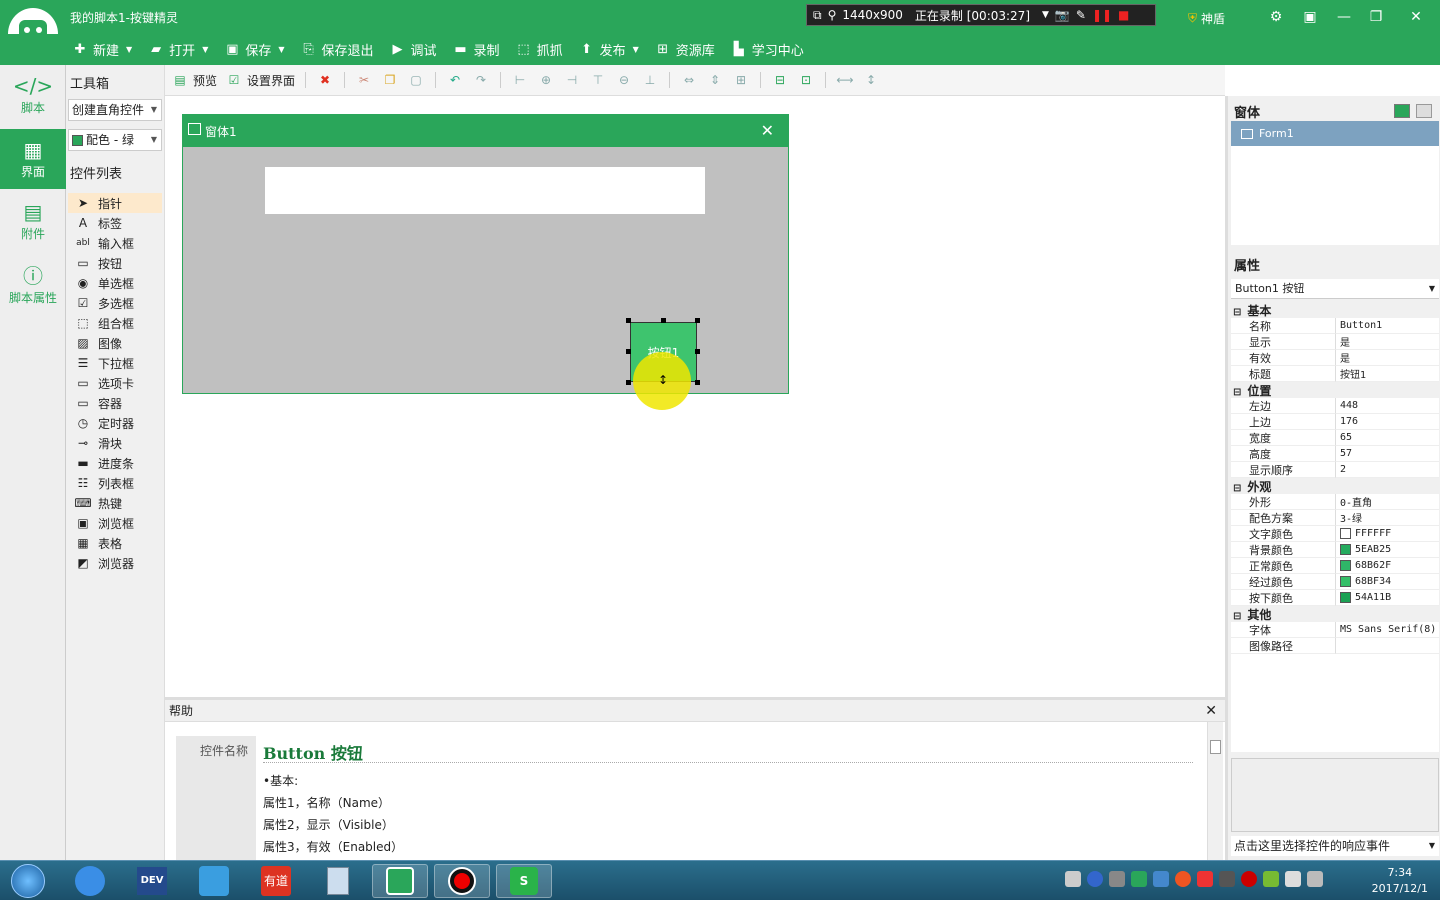 This screenshot has width=1440, height=900. Describe the element at coordinates (1095, 879) in the screenshot. I see `help-icon` at that location.